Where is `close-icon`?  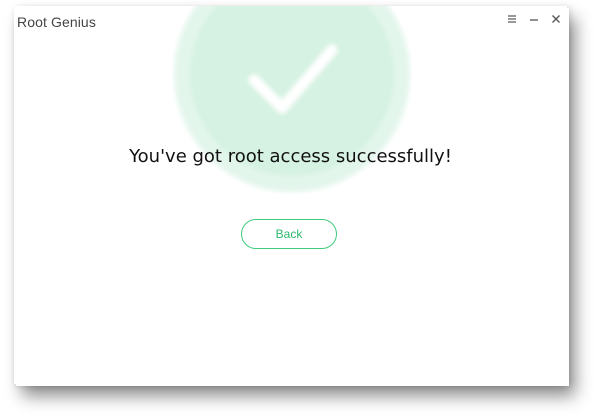
close-icon is located at coordinates (556, 19).